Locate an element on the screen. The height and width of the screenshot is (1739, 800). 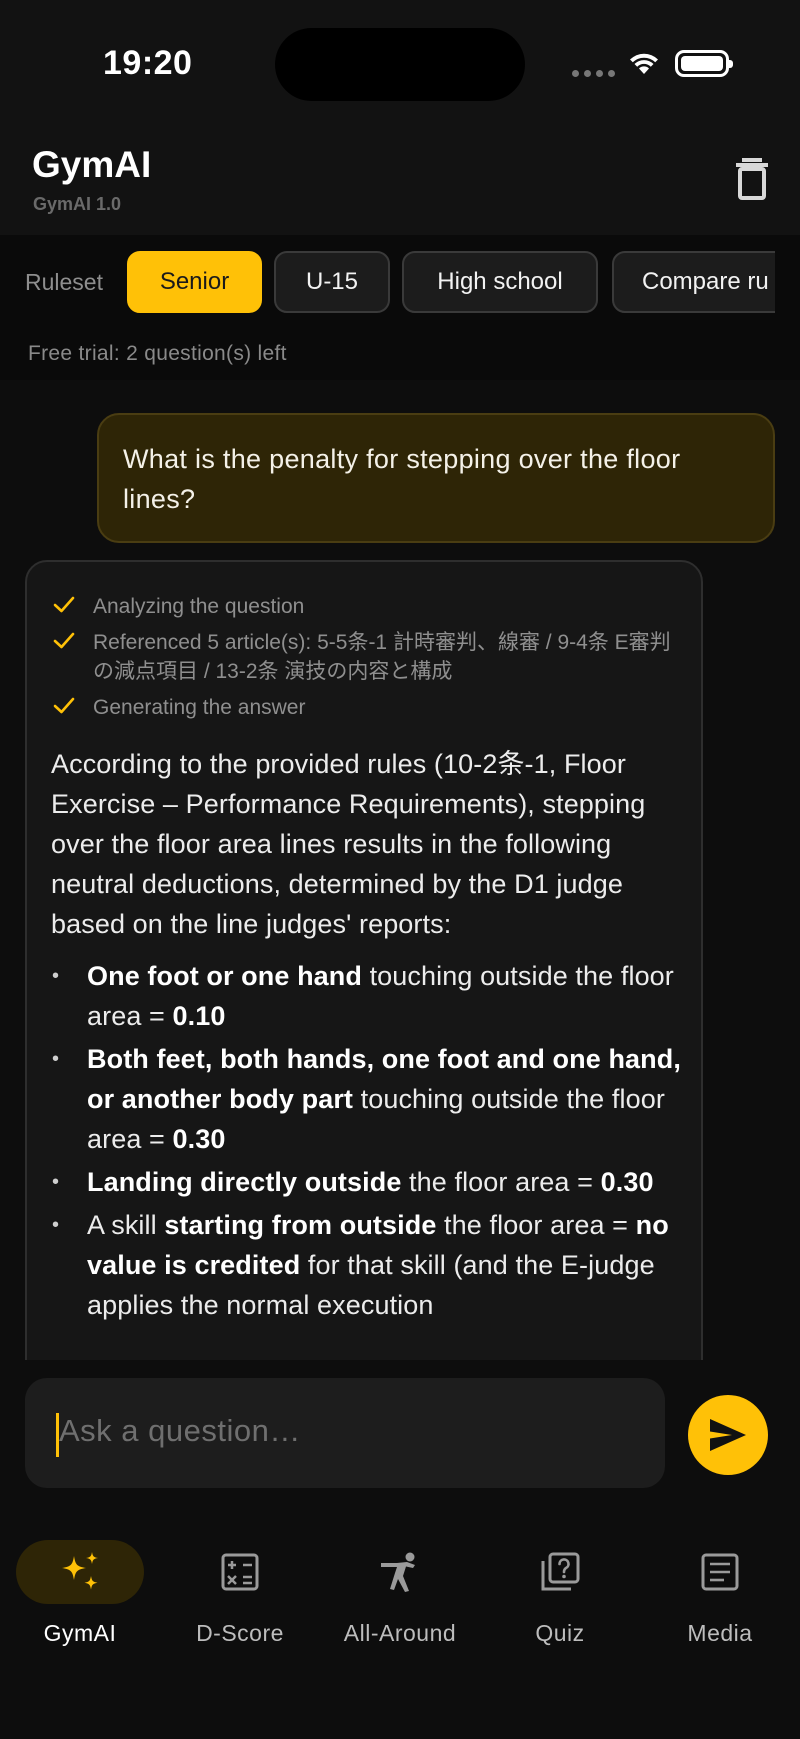
app-version: GymAI 1.0 is located at coordinates (77, 204).